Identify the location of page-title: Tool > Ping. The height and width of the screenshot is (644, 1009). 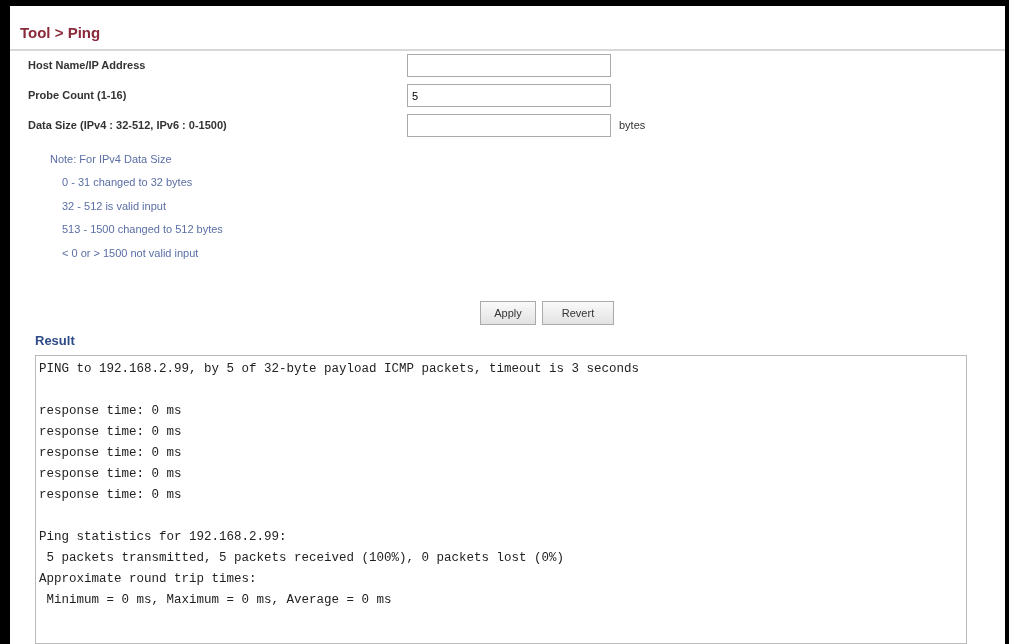
(61, 33).